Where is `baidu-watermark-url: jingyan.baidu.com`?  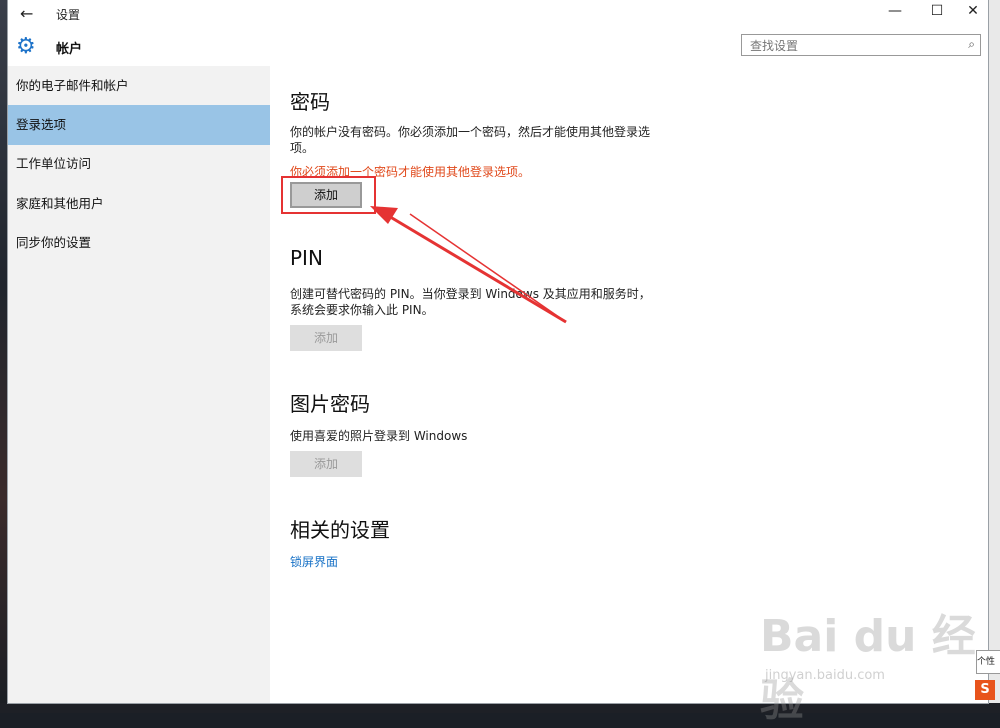 baidu-watermark-url: jingyan.baidu.com is located at coordinates (825, 675).